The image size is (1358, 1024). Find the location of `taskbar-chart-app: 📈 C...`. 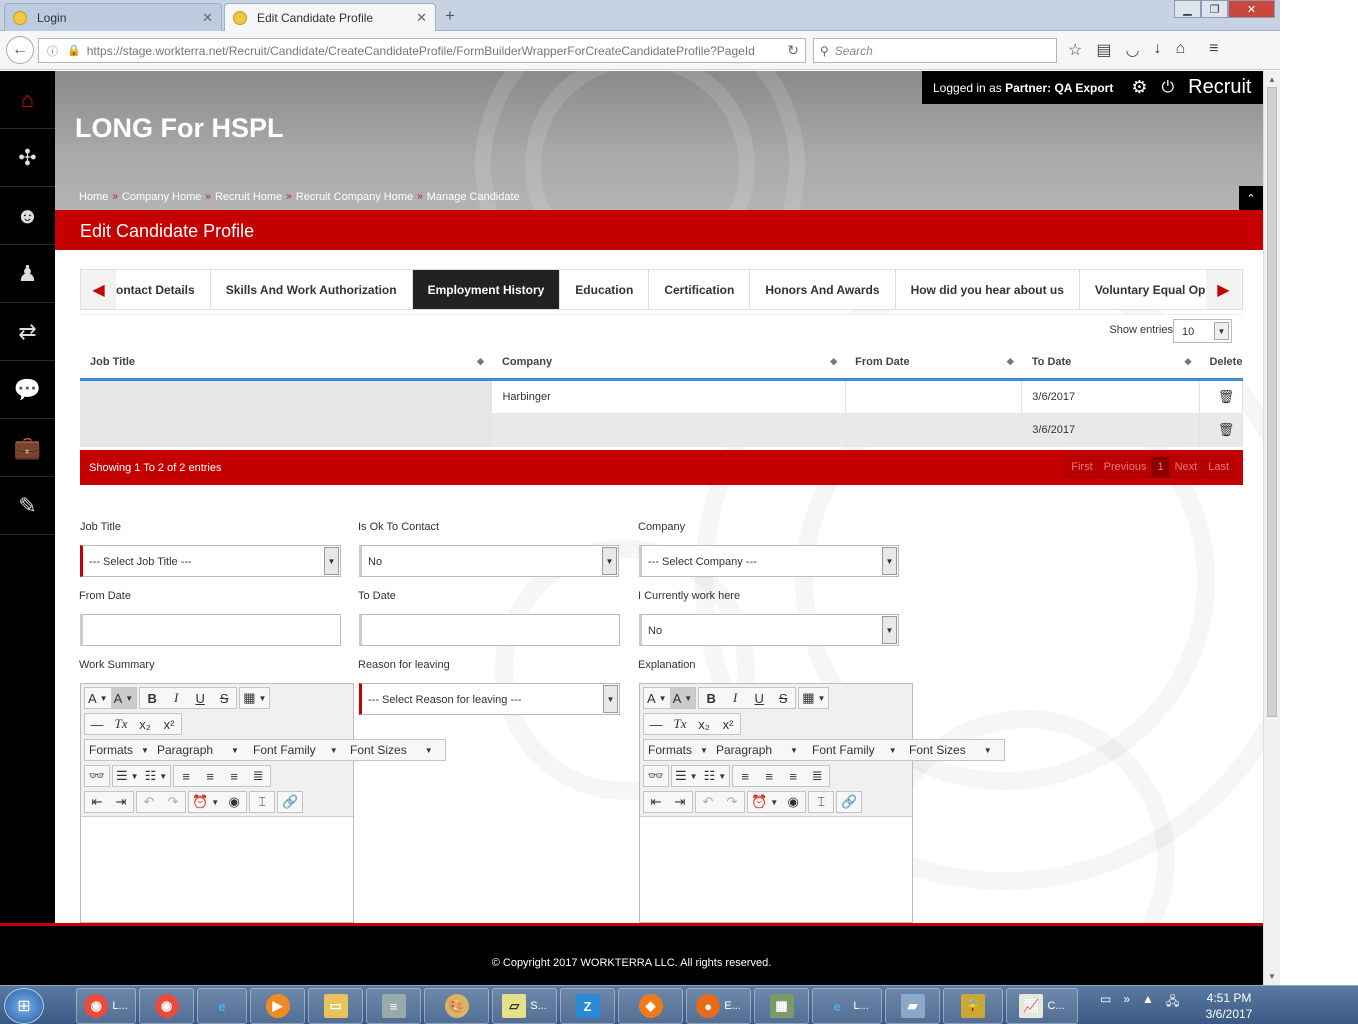

taskbar-chart-app: 📈 C... is located at coordinates (1042, 1006).